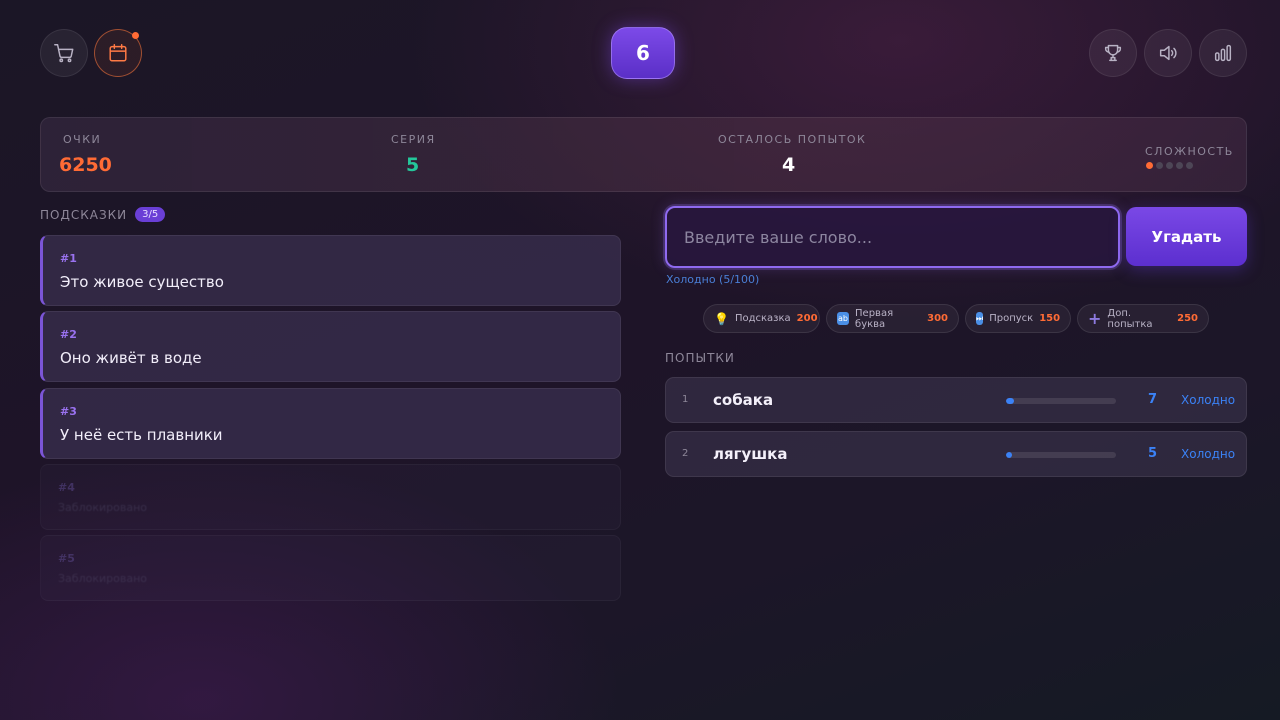 This screenshot has width=1280, height=720. Describe the element at coordinates (68, 258) in the screenshot. I see `hint-number: #1` at that location.